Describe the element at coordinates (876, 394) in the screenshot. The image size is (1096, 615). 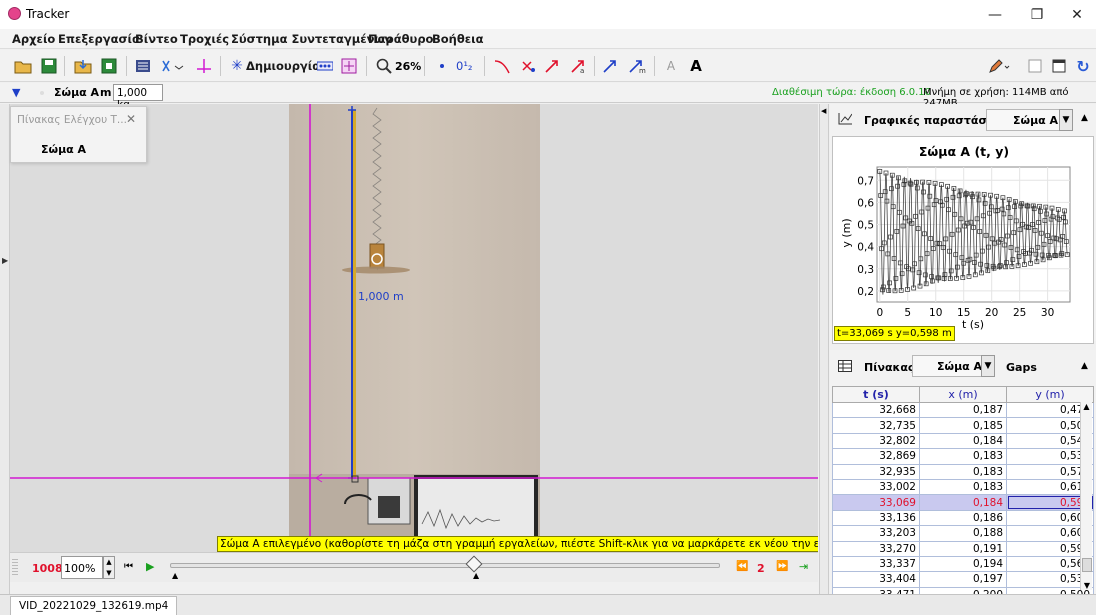
I see `column-t: t (s)` at that location.